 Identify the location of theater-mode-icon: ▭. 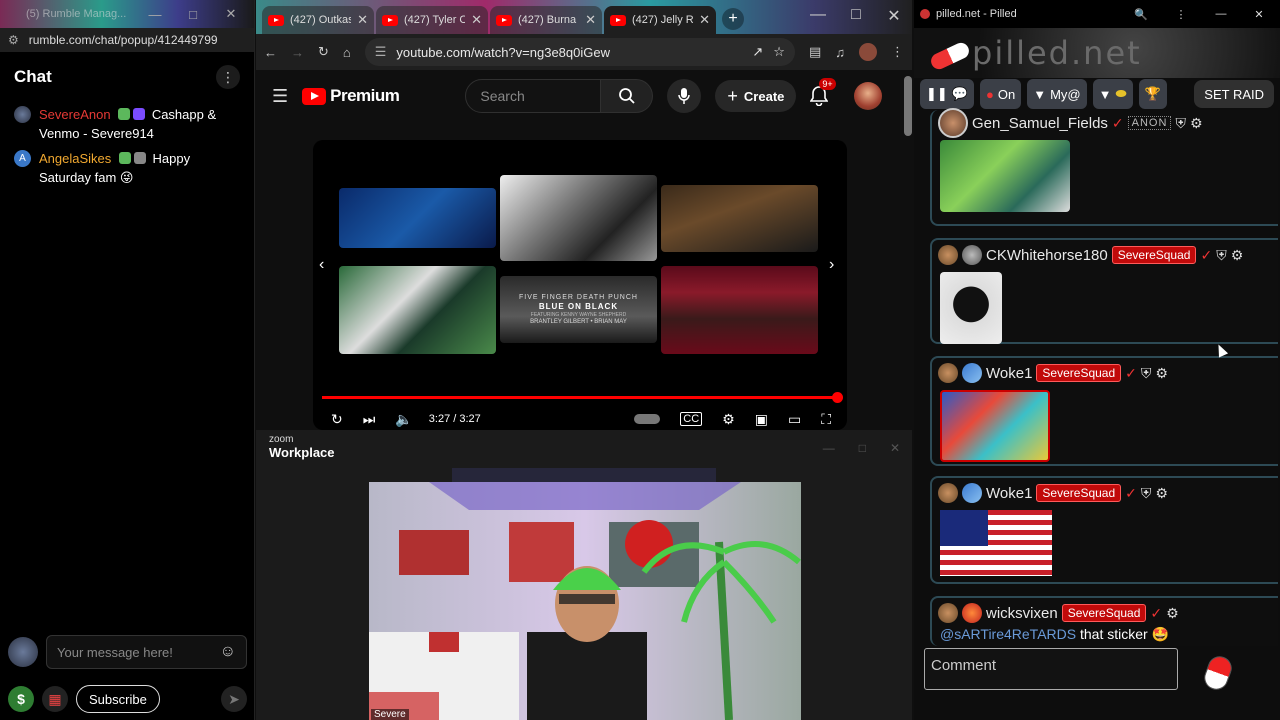
(794, 419).